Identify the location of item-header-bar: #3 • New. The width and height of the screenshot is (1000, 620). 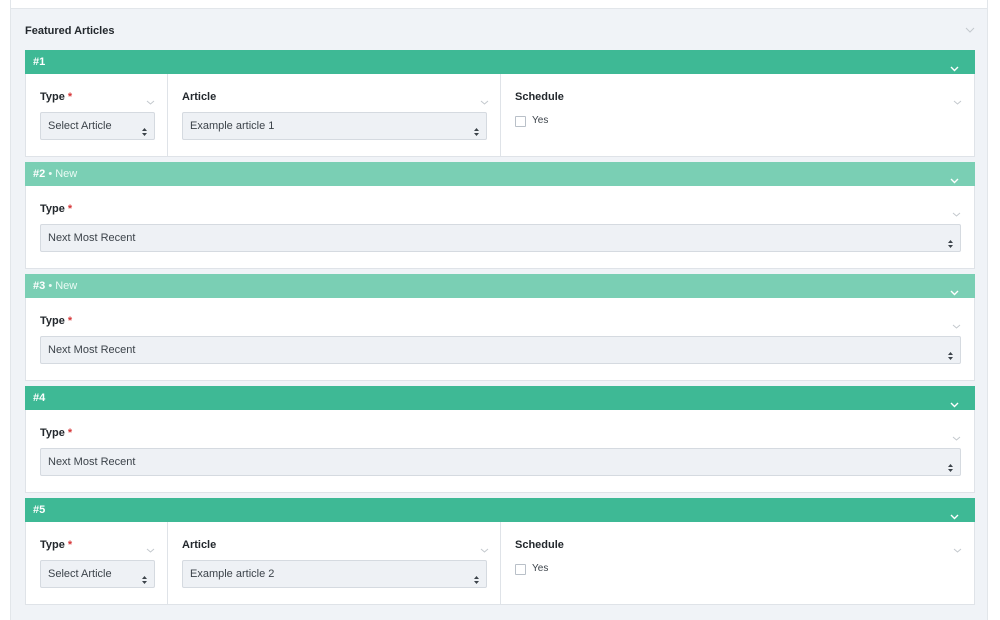
(500, 286).